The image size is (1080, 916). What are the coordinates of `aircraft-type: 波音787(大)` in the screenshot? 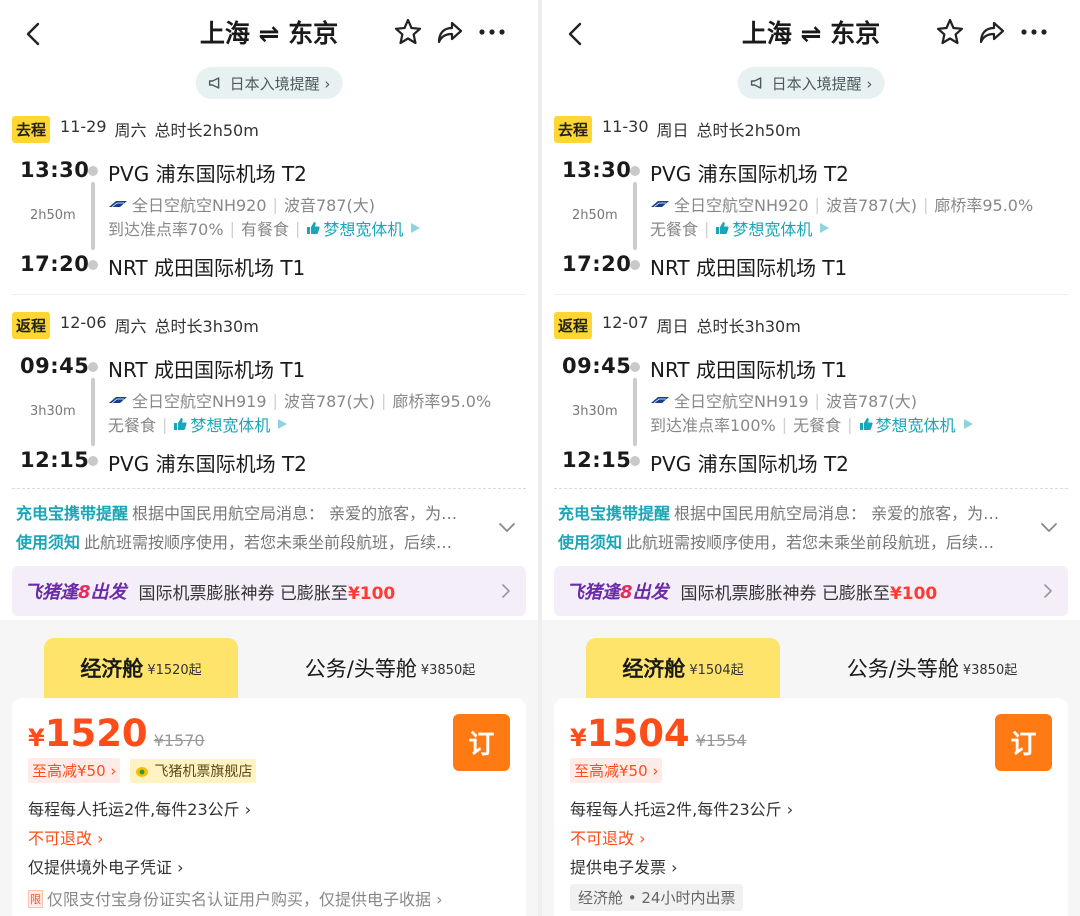 It's located at (871, 401).